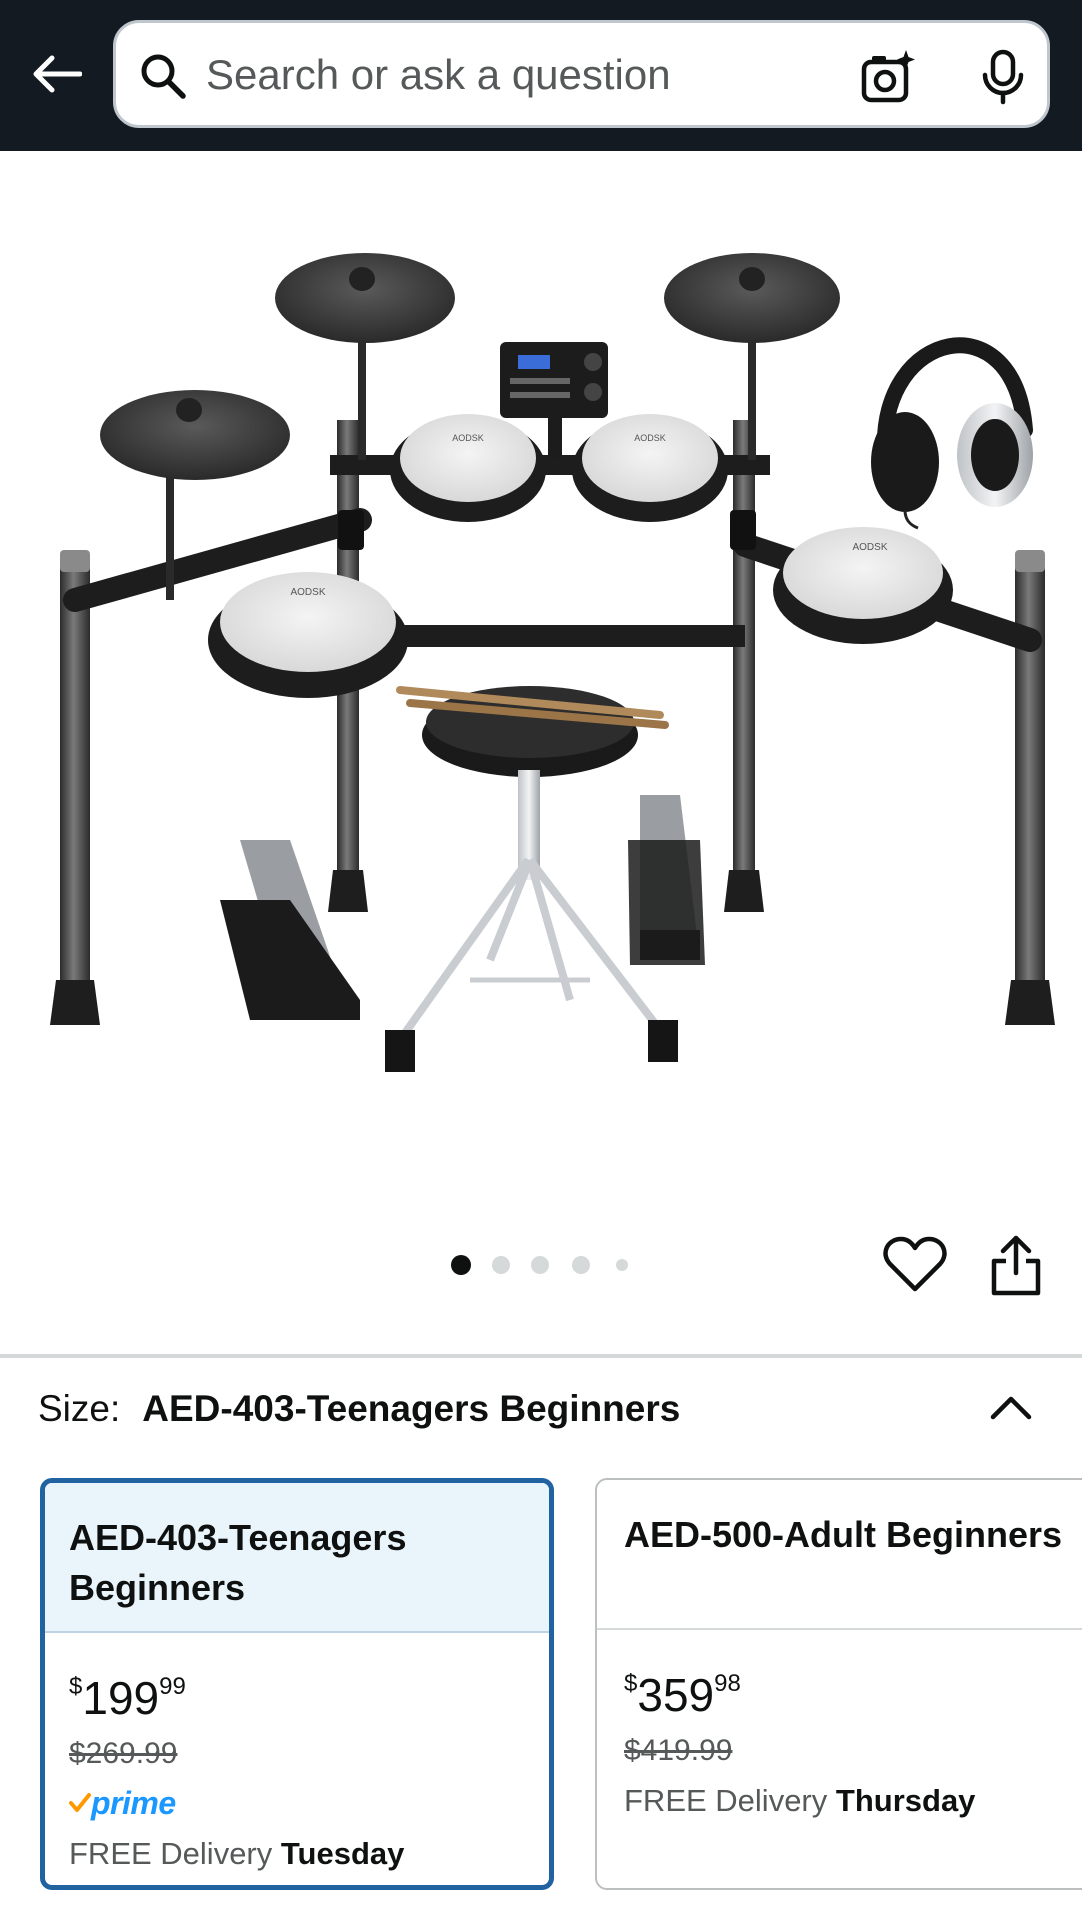  What do you see at coordinates (123, 1753) in the screenshot?
I see `list-price: $269.99` at bounding box center [123, 1753].